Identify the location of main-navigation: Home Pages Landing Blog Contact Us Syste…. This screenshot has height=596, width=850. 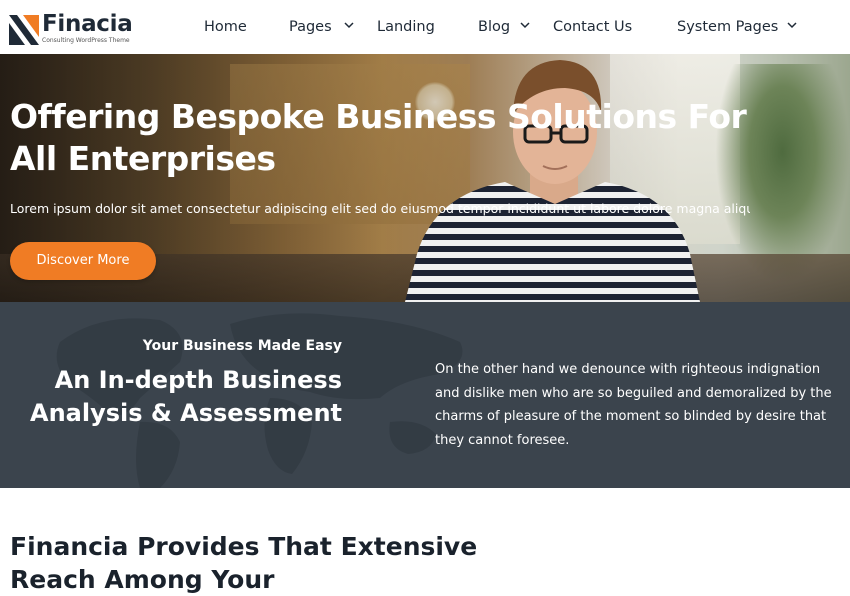
(425, 27).